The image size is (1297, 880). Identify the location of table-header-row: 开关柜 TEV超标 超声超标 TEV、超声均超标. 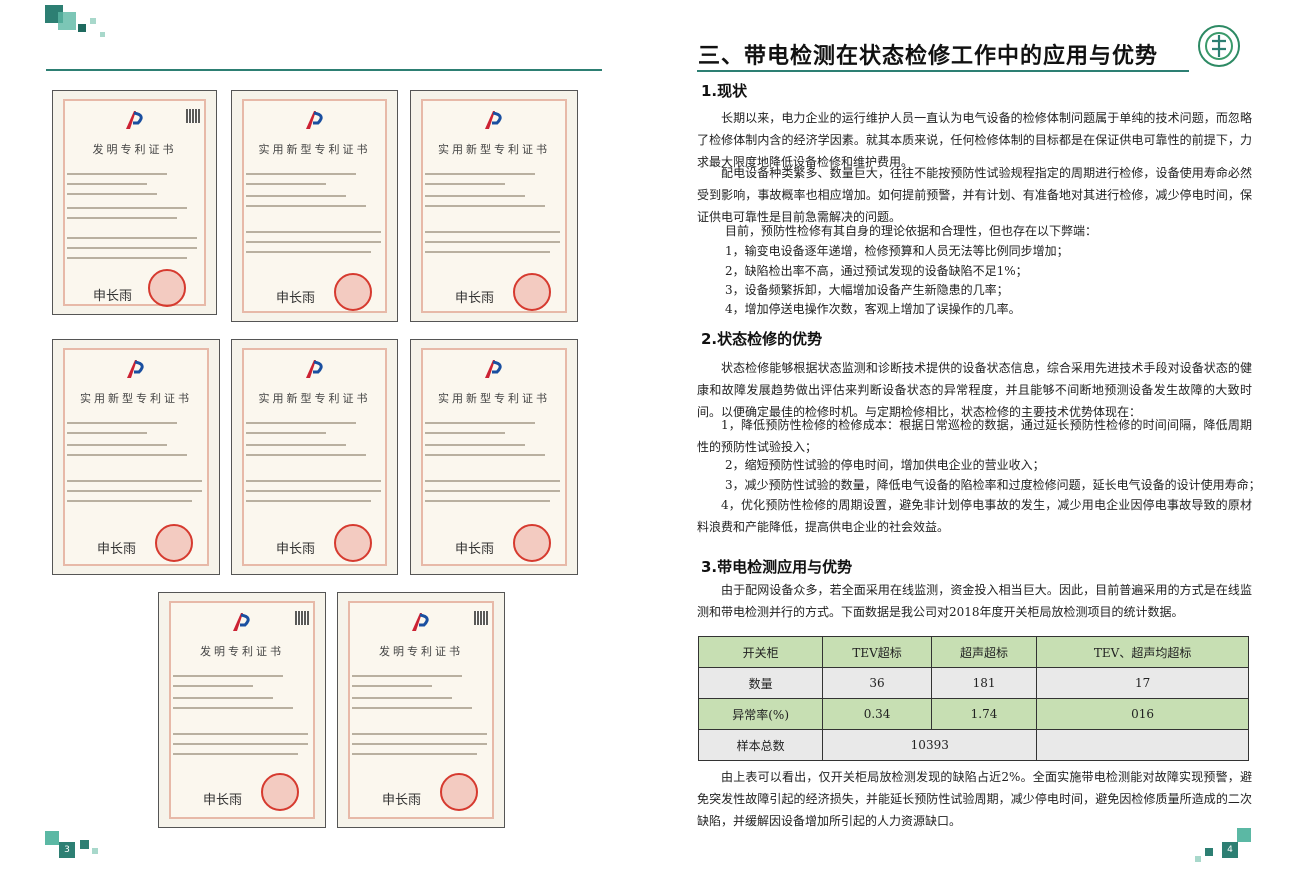
(973, 652).